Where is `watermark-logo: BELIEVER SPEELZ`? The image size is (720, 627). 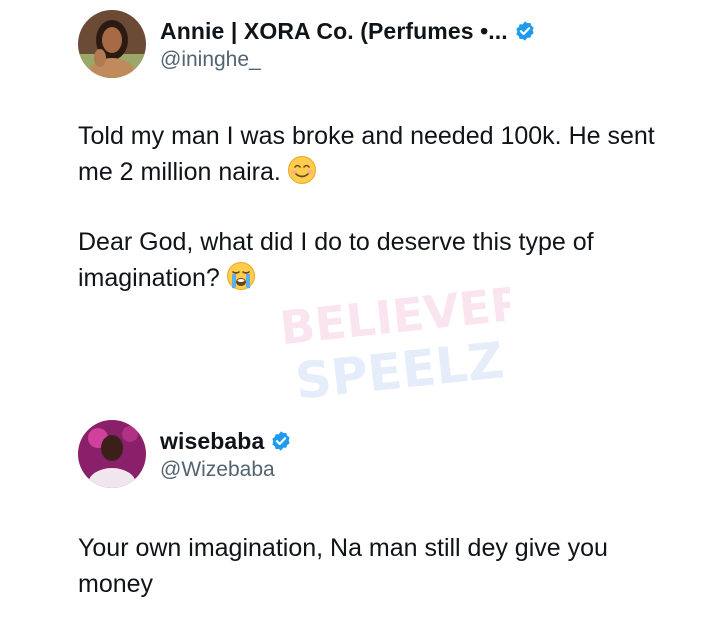 watermark-logo: BELIEVER SPEELZ is located at coordinates (394, 352).